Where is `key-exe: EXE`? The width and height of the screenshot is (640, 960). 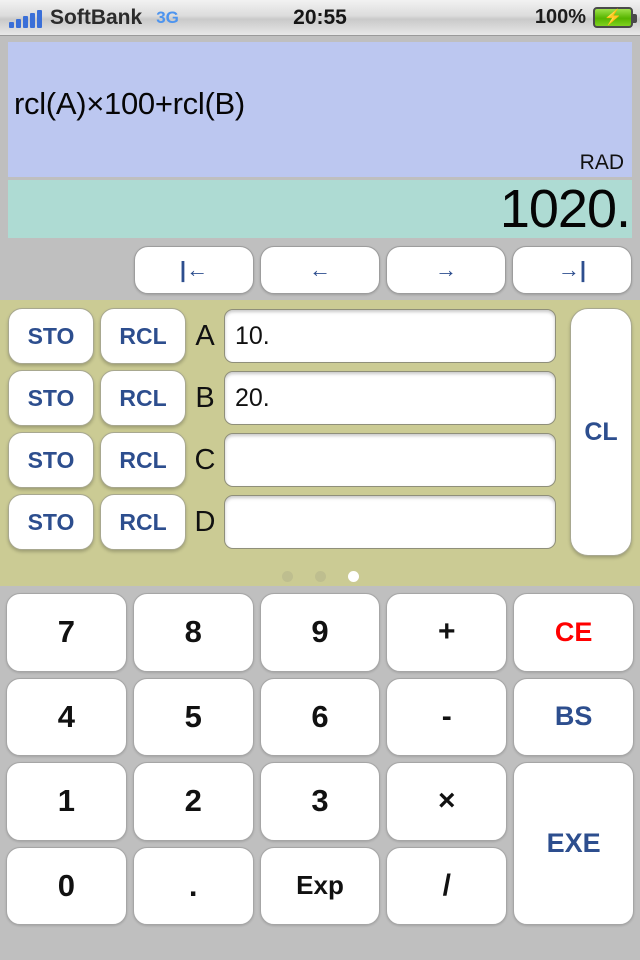 key-exe: EXE is located at coordinates (573, 843).